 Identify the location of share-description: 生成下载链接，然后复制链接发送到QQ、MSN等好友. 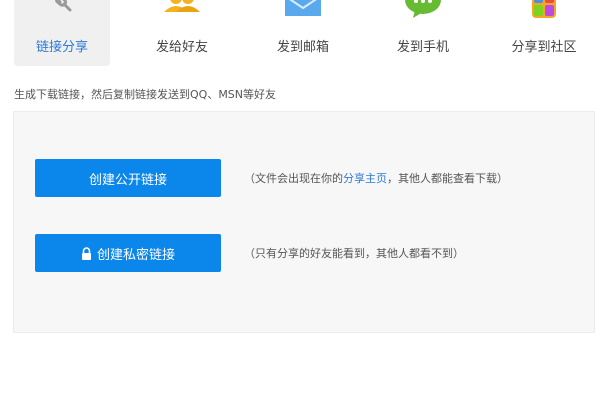
(145, 94).